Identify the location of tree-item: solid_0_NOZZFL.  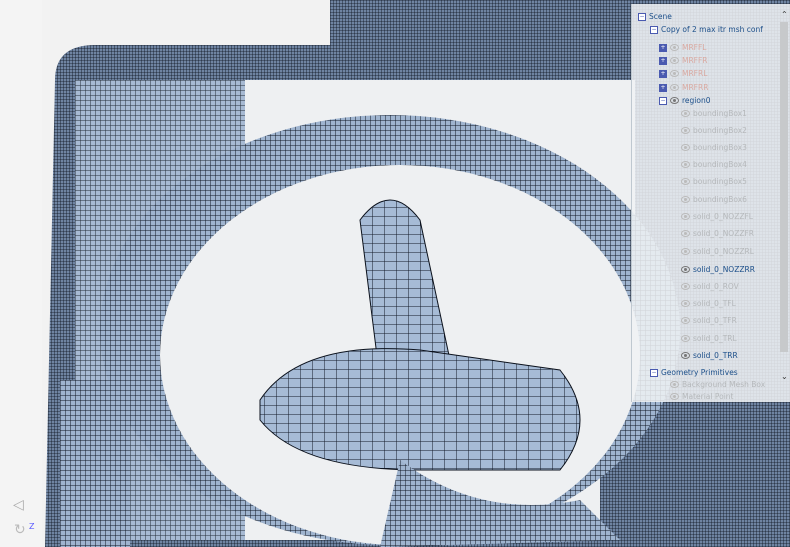
(717, 216).